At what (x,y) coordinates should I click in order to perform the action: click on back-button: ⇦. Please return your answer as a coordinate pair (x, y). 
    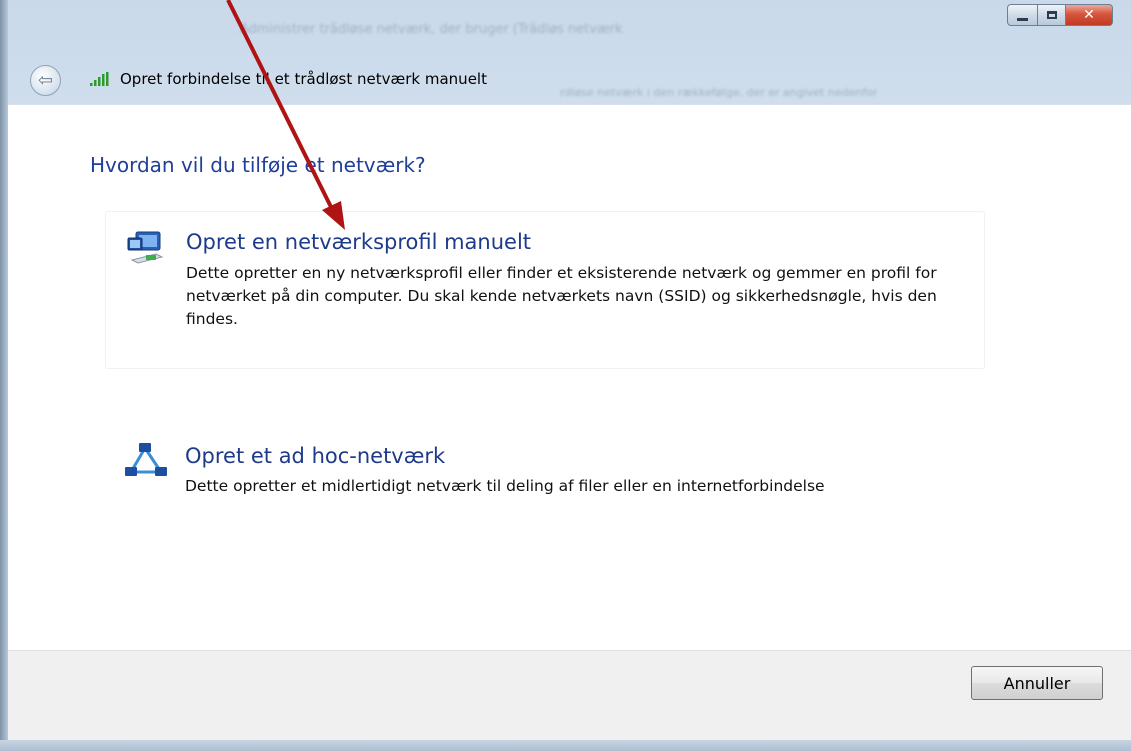
    Looking at the image, I should click on (45, 80).